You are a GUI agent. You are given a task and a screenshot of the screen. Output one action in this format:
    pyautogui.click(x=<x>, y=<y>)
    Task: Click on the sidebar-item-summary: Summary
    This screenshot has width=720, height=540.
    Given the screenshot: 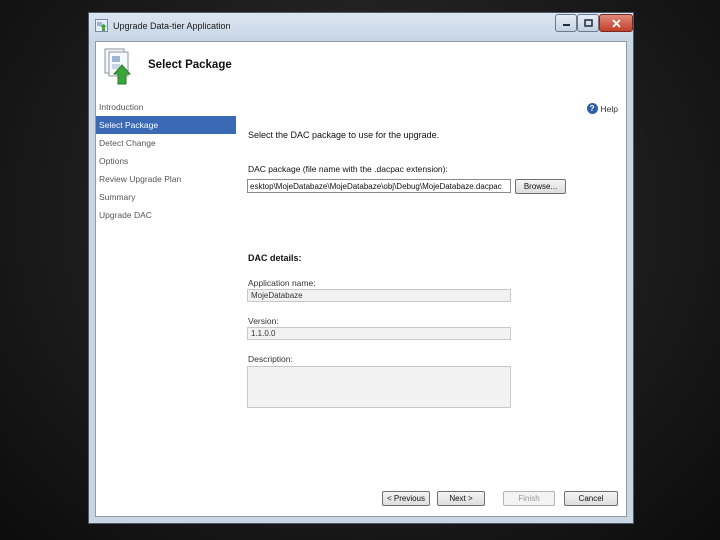 What is the action you would take?
    pyautogui.click(x=166, y=197)
    